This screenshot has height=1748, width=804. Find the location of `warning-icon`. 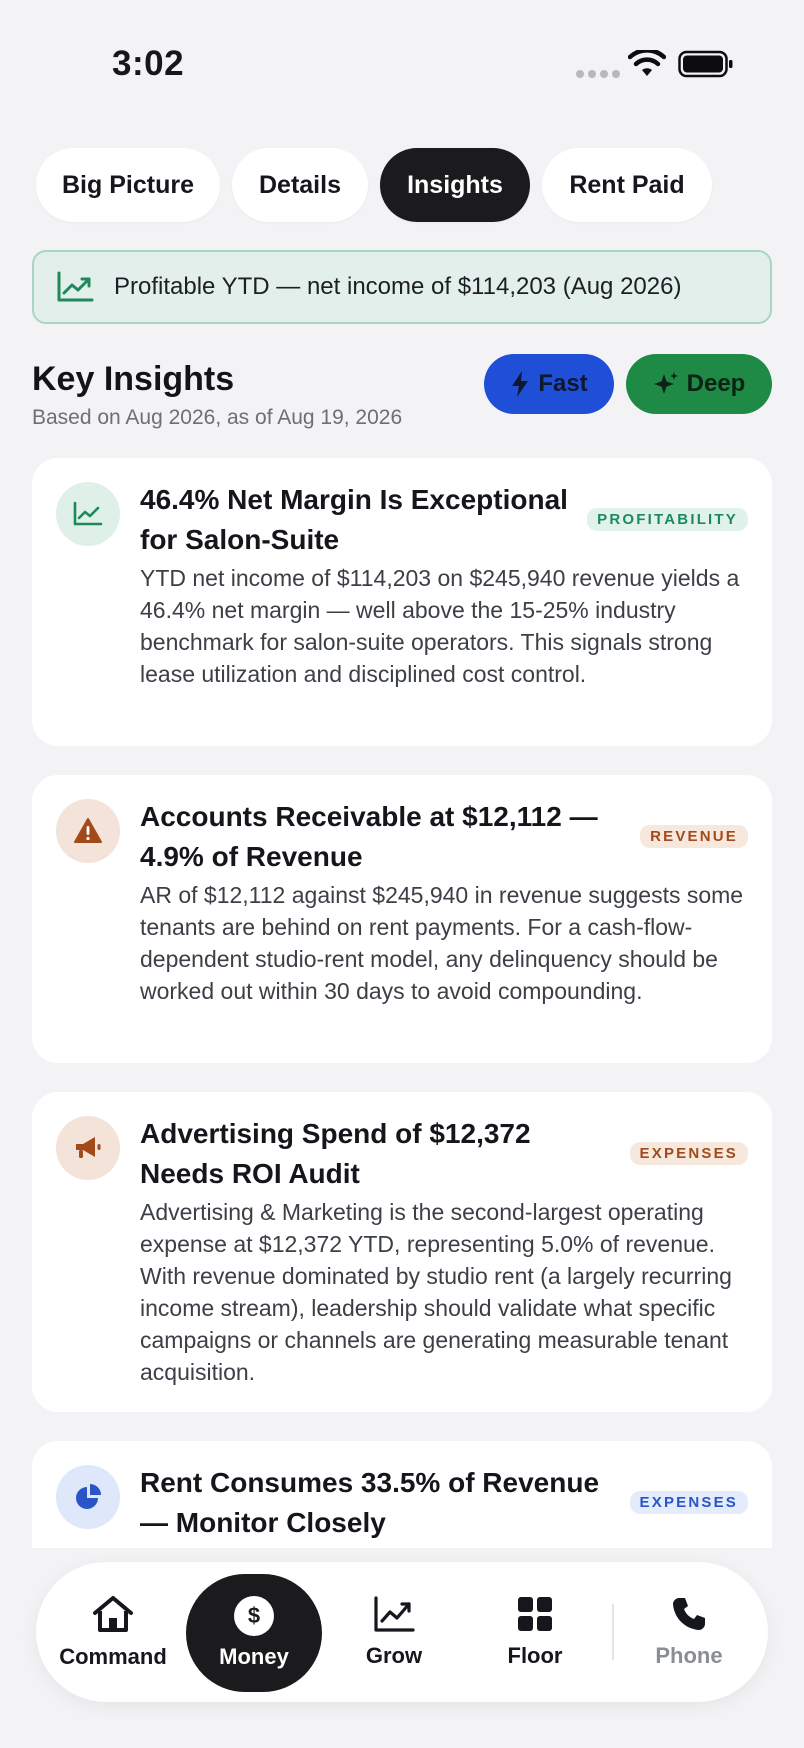

warning-icon is located at coordinates (88, 831).